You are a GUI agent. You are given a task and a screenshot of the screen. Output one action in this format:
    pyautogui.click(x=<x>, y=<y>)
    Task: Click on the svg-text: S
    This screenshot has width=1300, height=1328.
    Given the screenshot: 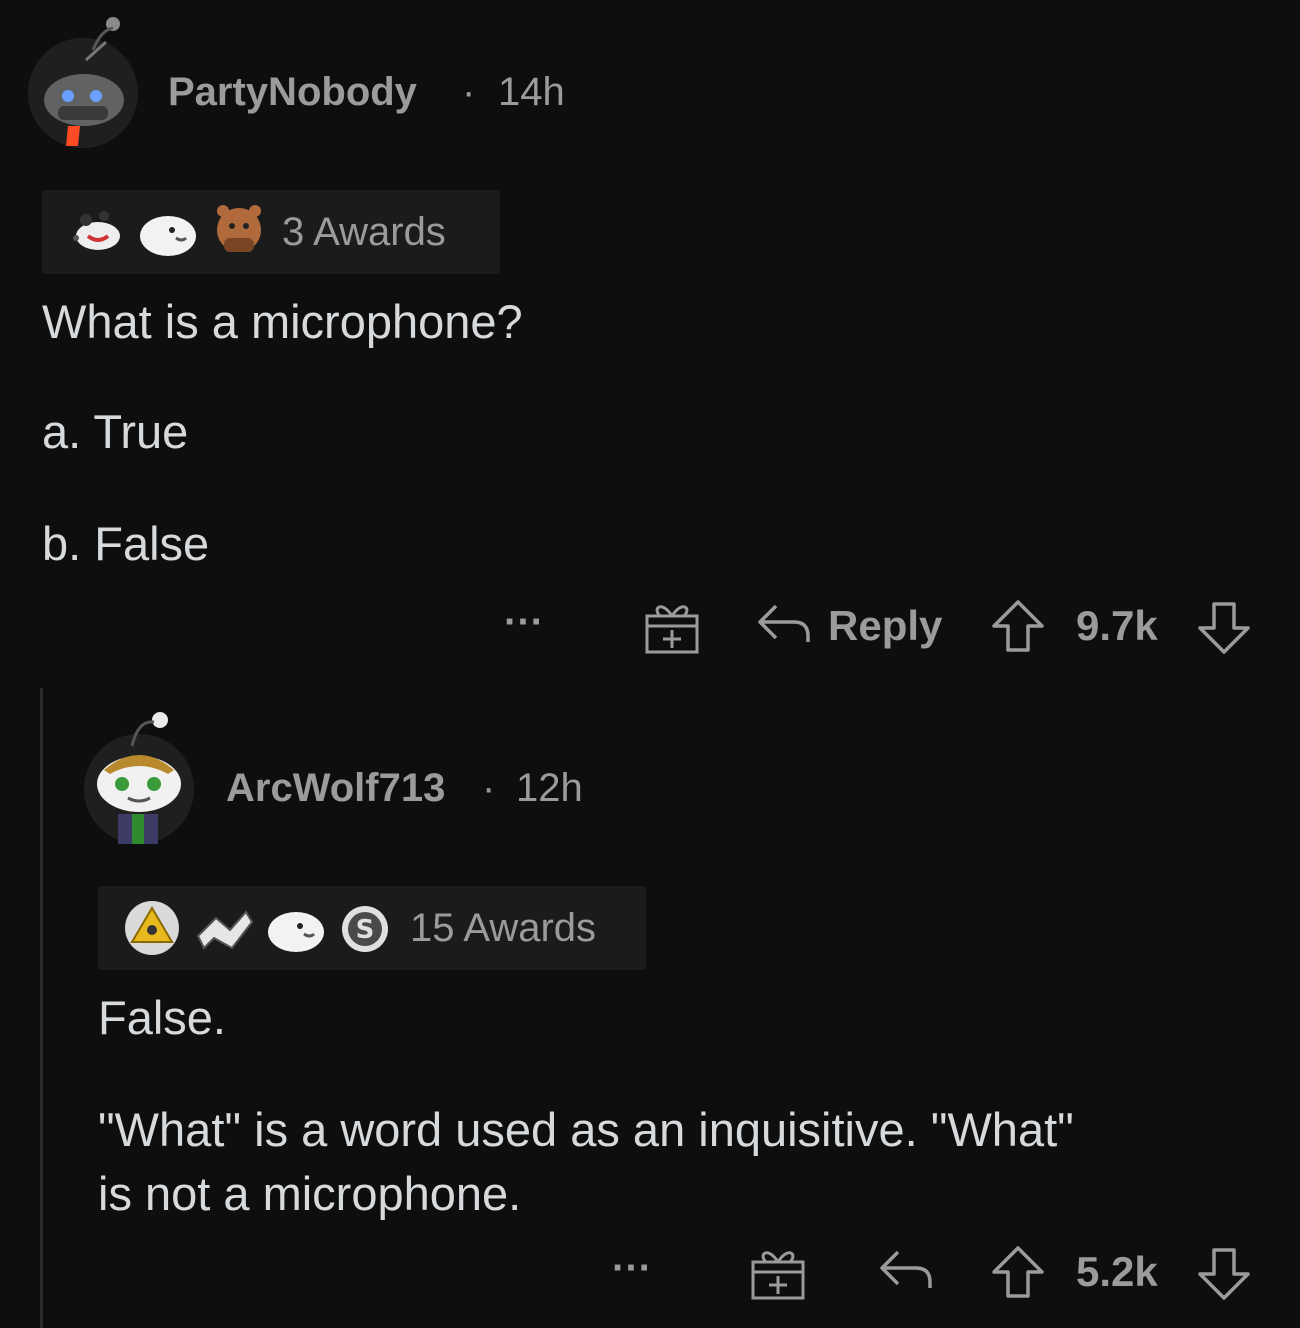 What is the action you would take?
    pyautogui.click(x=365, y=930)
    